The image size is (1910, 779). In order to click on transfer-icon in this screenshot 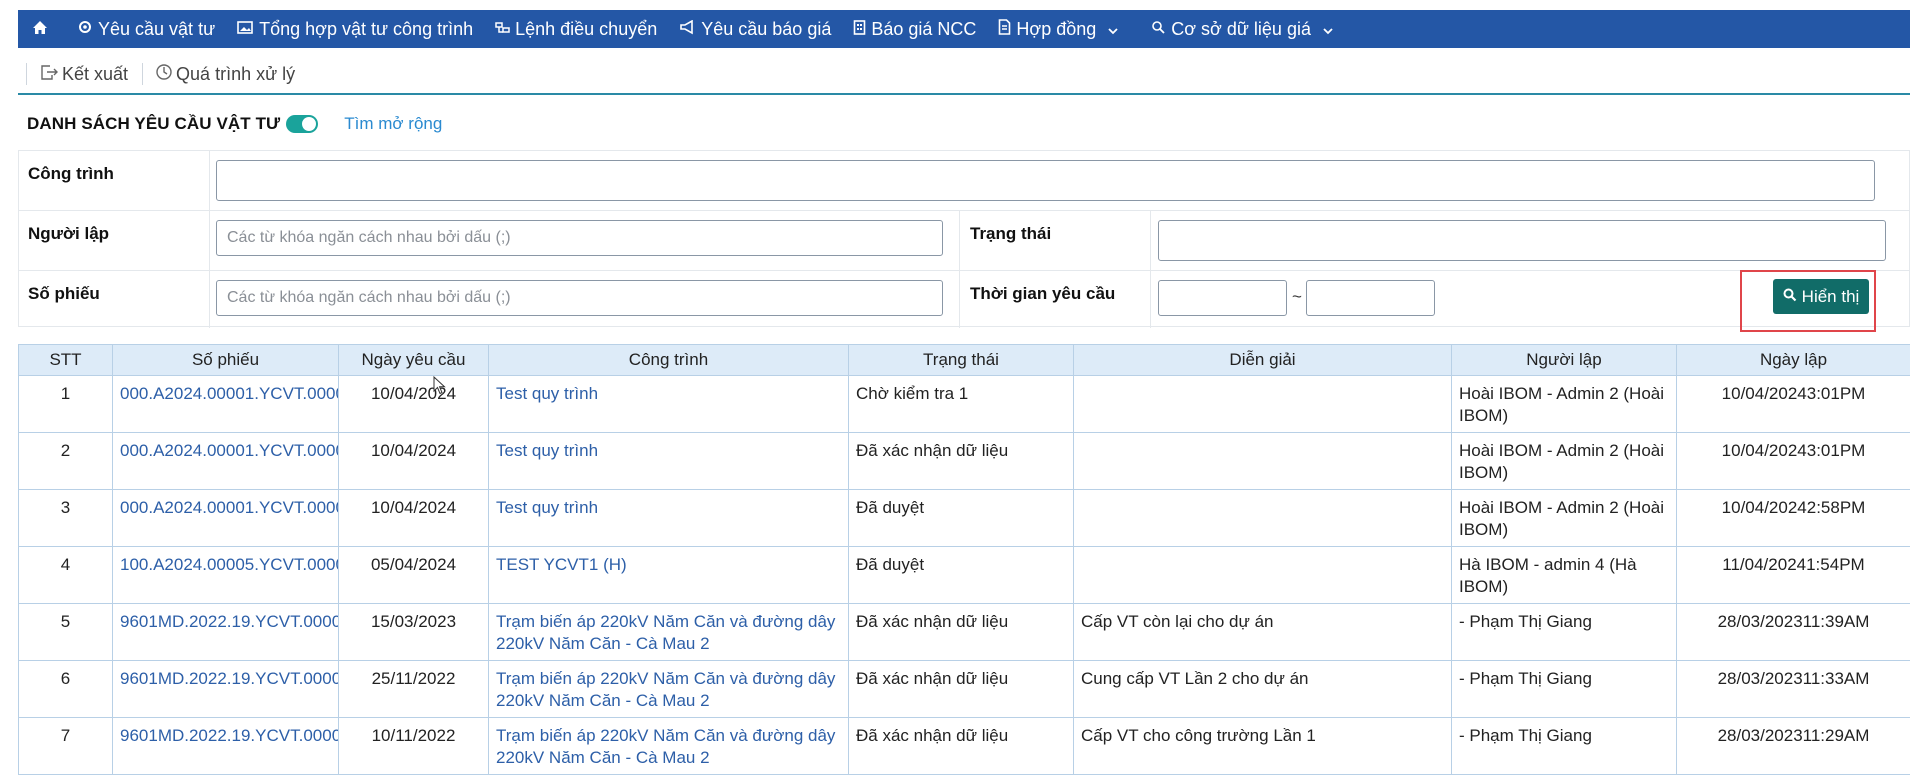, I will do `click(505, 29)`.